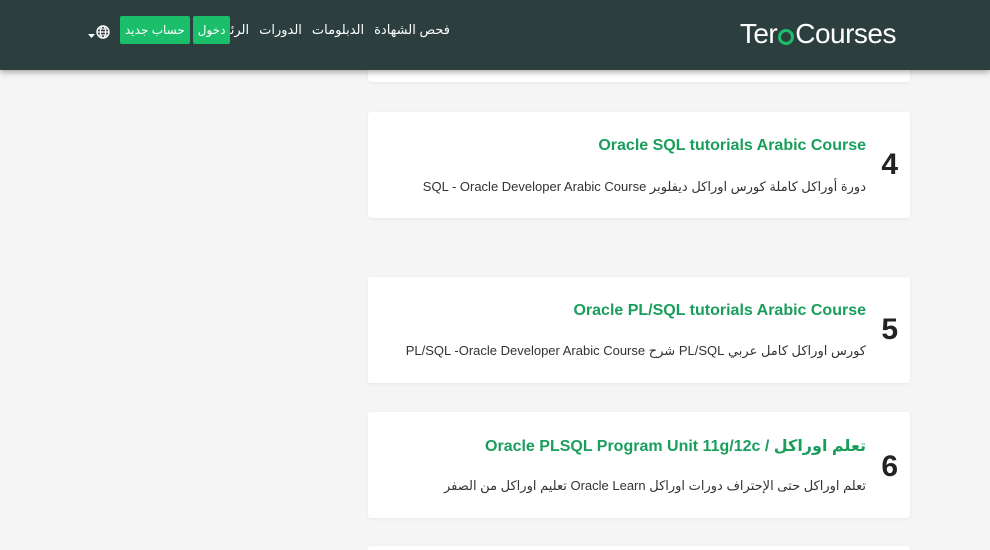 The width and height of the screenshot is (990, 550). I want to click on login-button: دخول, so click(211, 30).